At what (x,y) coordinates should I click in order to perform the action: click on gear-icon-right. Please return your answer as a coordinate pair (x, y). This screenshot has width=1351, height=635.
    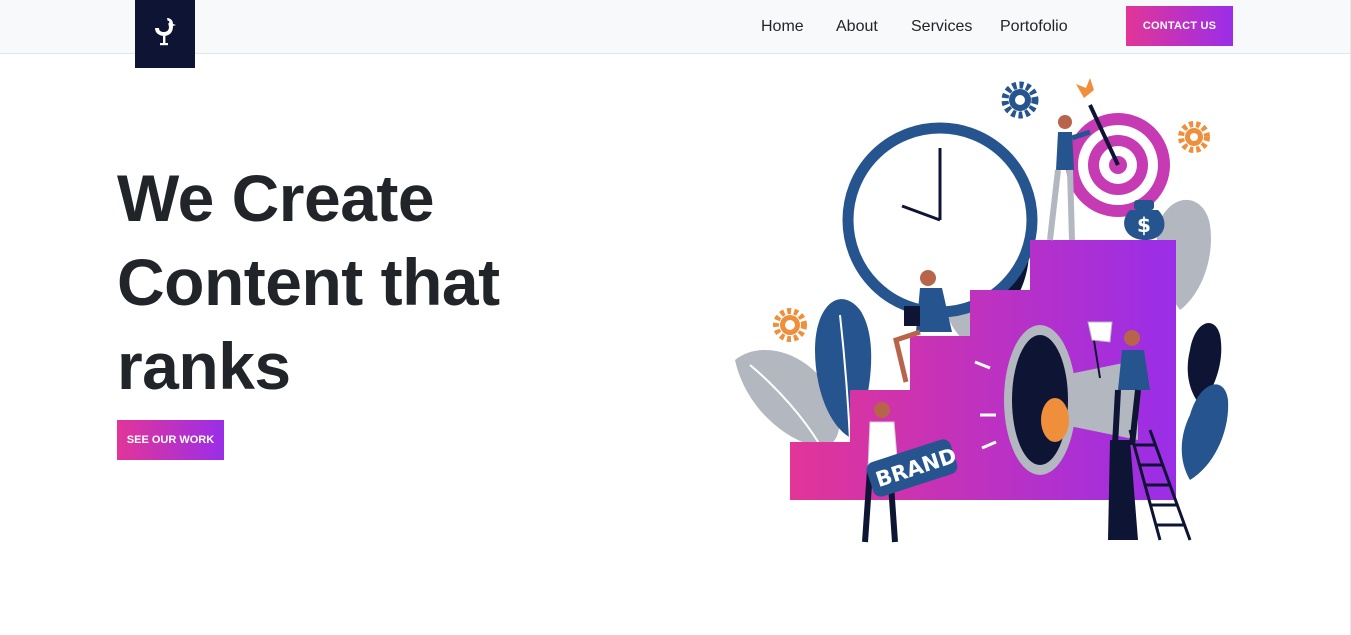
    Looking at the image, I should click on (1194, 137).